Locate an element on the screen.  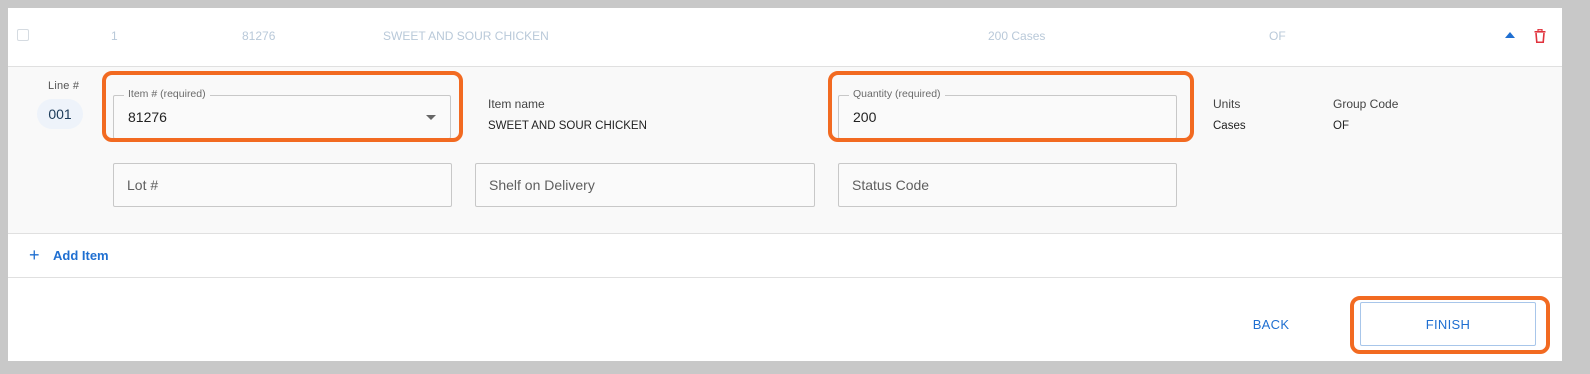
add-item-row: + Add Item is located at coordinates (785, 256).